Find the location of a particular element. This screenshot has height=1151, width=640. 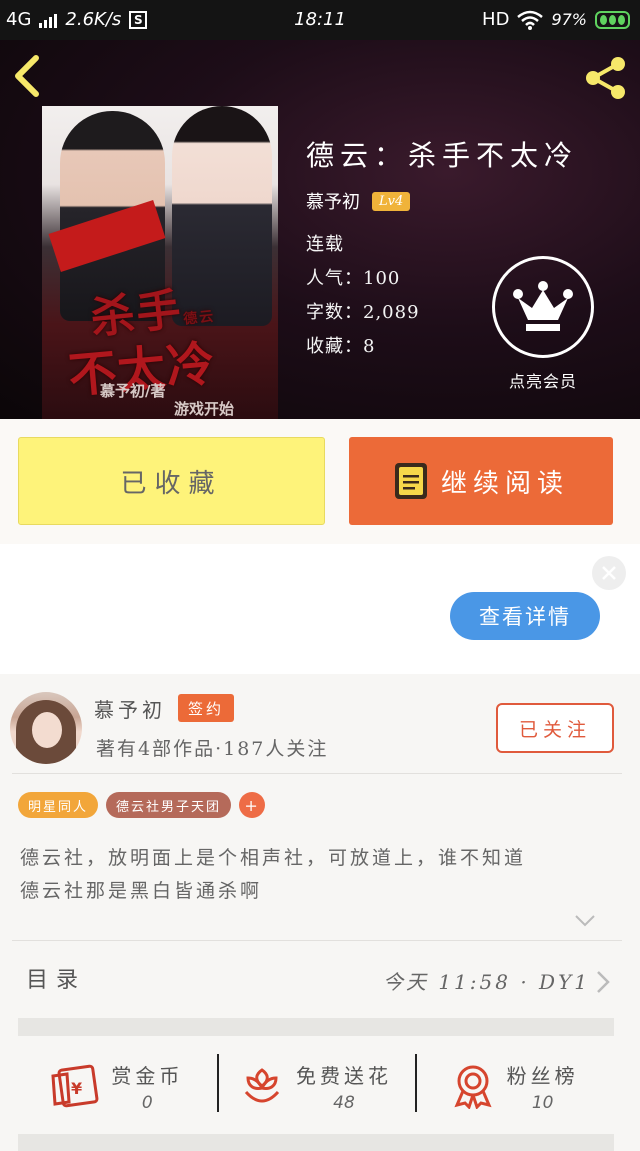

level-badge: Lv4 is located at coordinates (391, 201).